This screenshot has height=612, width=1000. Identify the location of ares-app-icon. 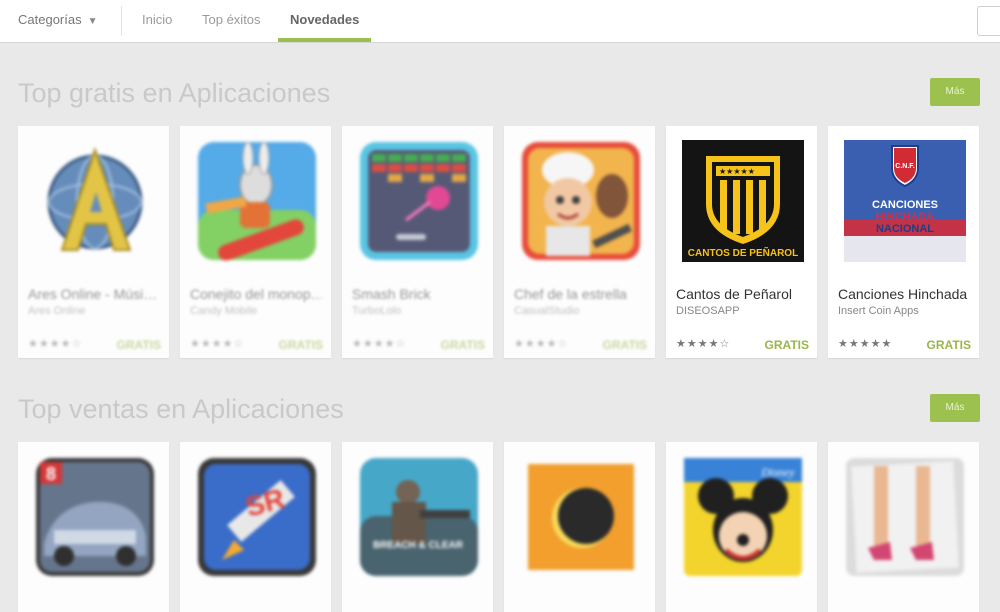
(95, 201).